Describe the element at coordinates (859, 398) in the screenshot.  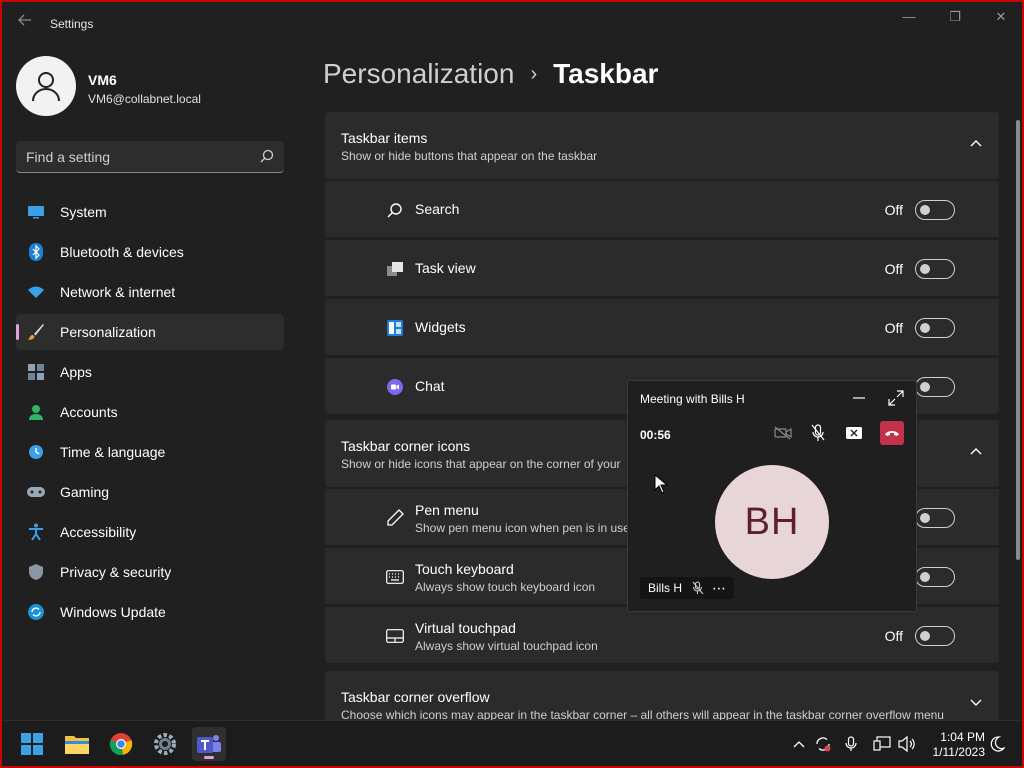
I see `minimize-icon` at that location.